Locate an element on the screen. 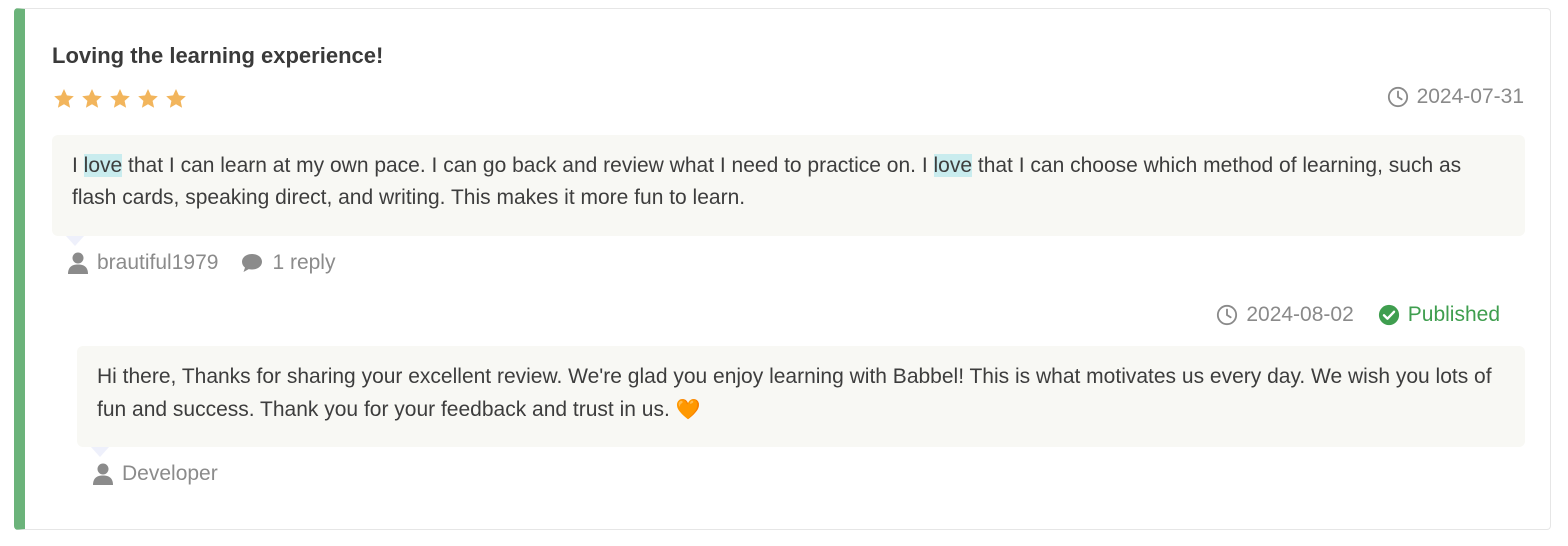  review-author-row: brautiful1979 1 reply is located at coordinates (201, 263).